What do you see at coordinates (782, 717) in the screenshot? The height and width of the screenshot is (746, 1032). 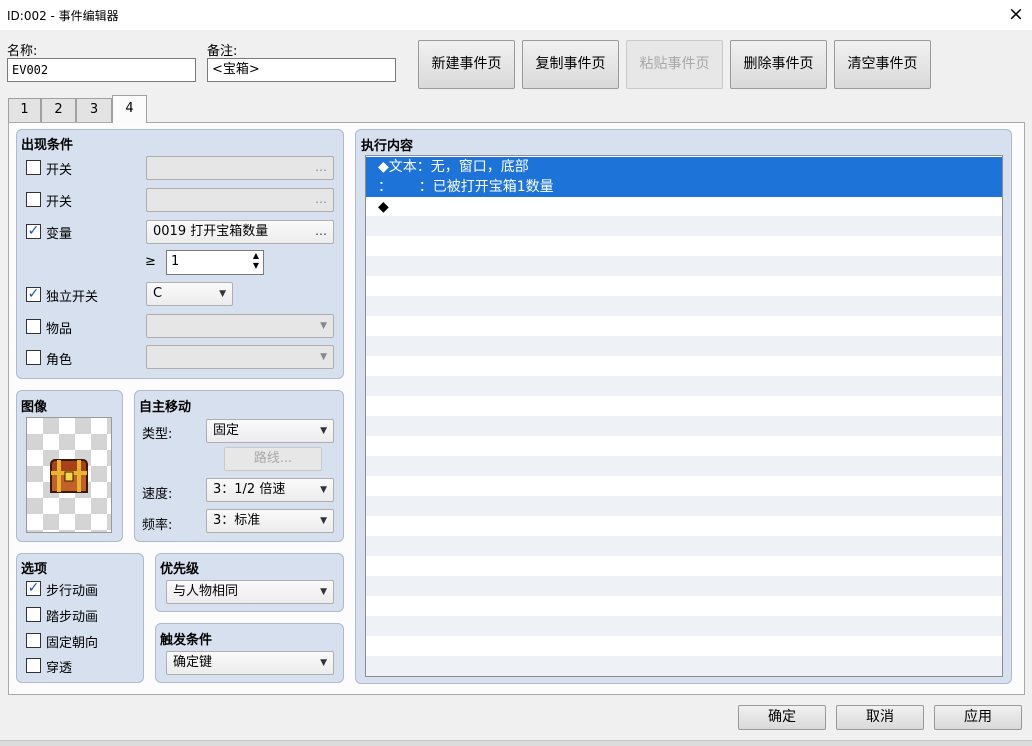 I see `ok-button: 确定` at bounding box center [782, 717].